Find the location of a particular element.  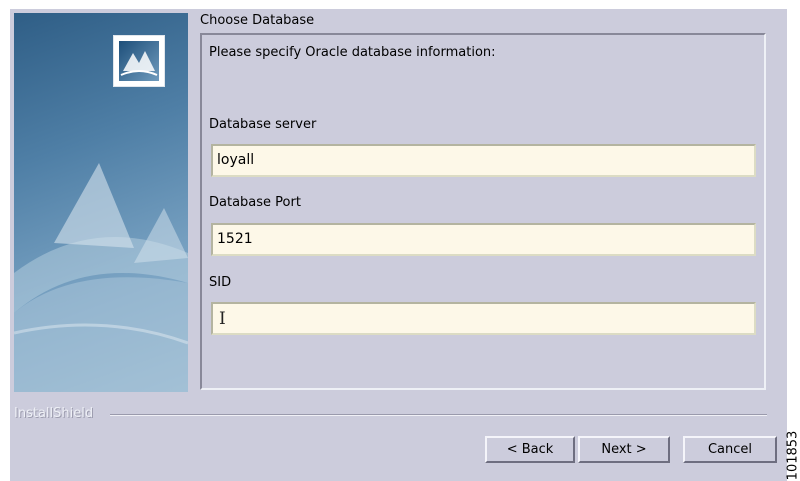

figure-id: 101853 is located at coordinates (792, 455).